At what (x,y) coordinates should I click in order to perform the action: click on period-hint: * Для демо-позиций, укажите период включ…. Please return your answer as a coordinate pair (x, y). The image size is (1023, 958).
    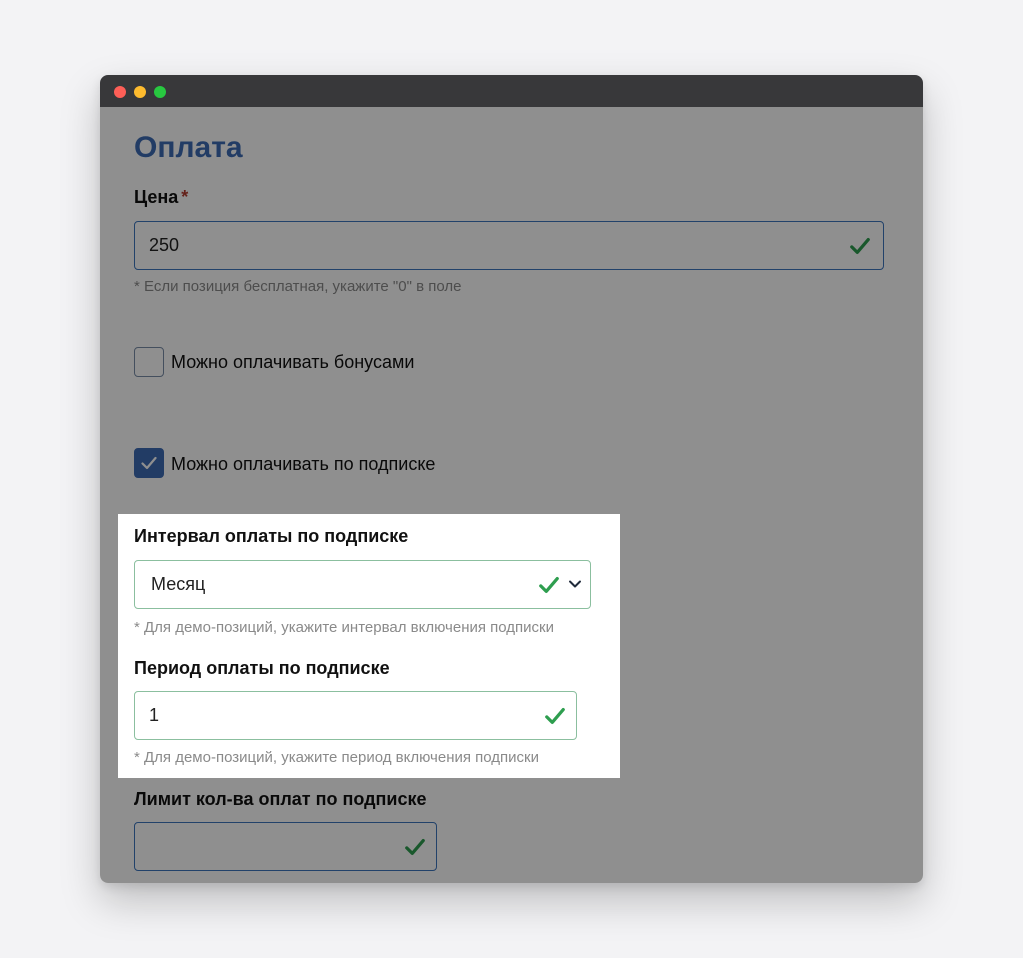
    Looking at the image, I should click on (336, 757).